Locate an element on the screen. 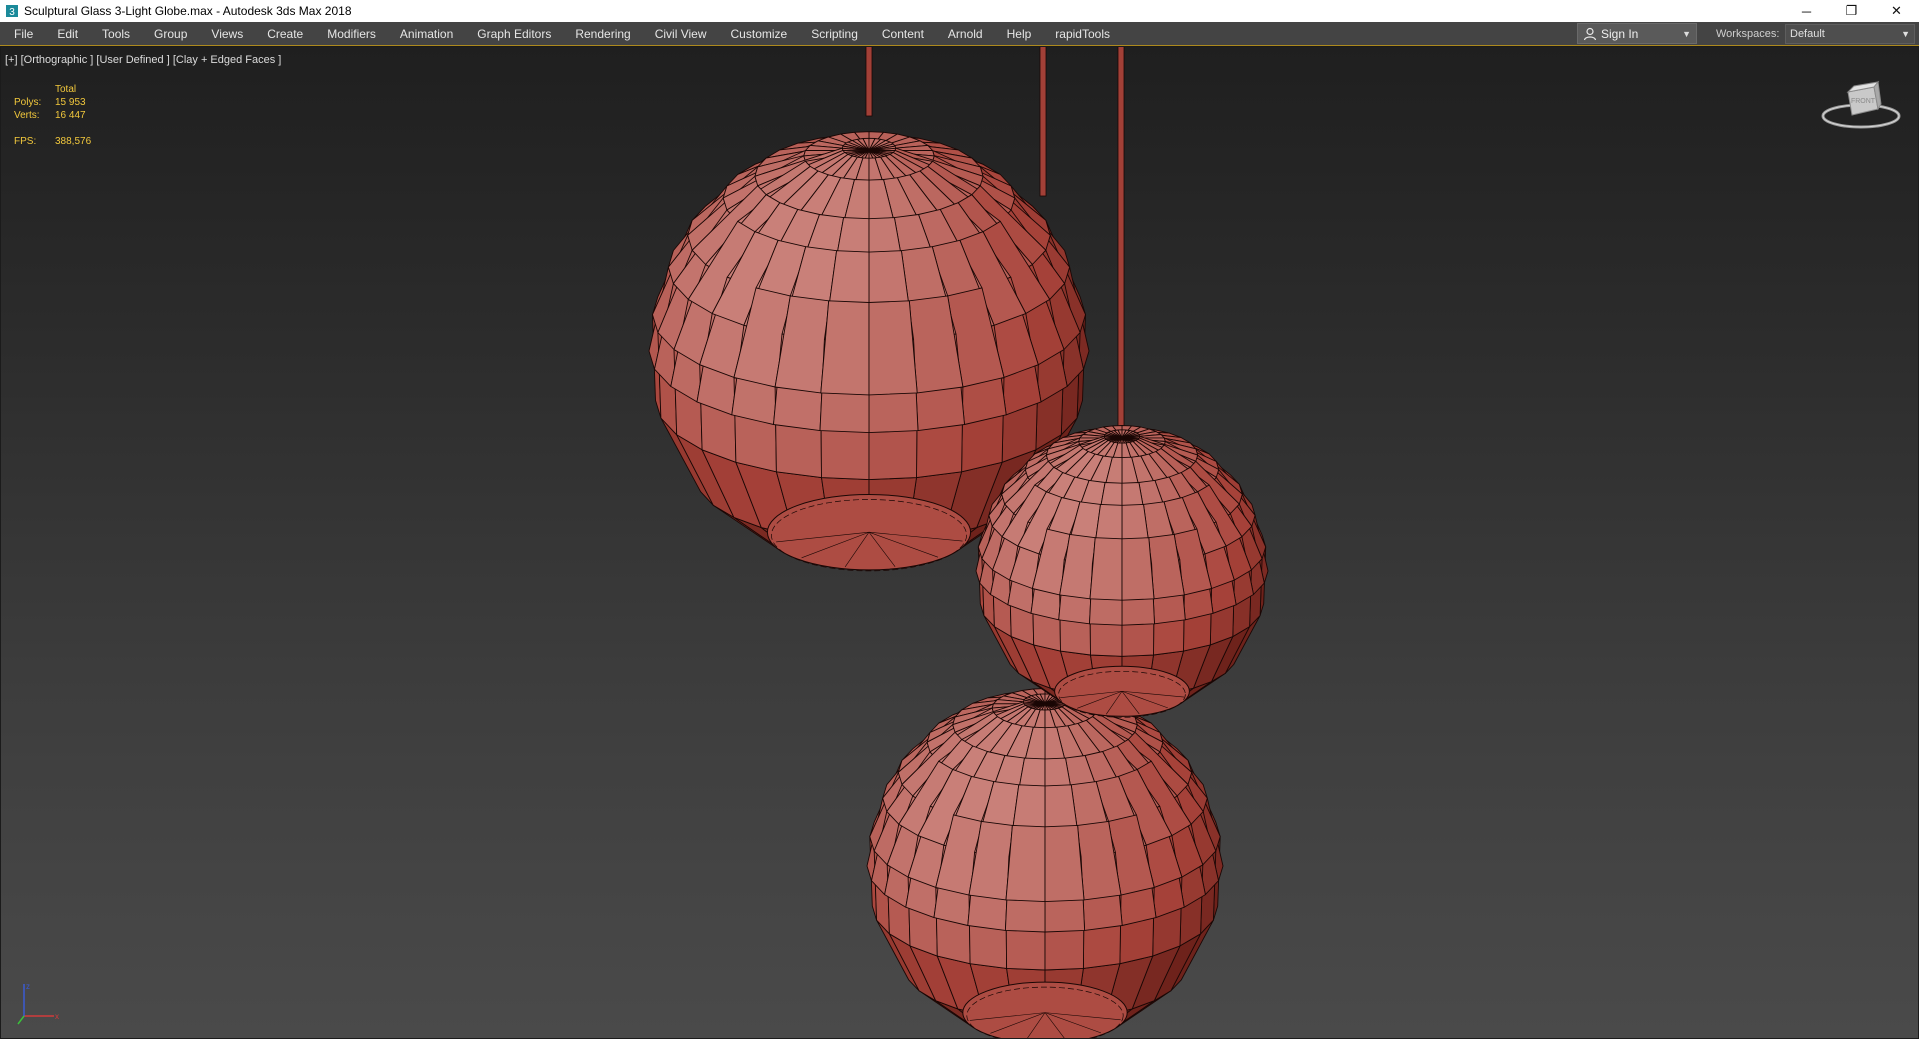 This screenshot has width=1919, height=1039. axis-tripod-icon: x z is located at coordinates (38, 1003).